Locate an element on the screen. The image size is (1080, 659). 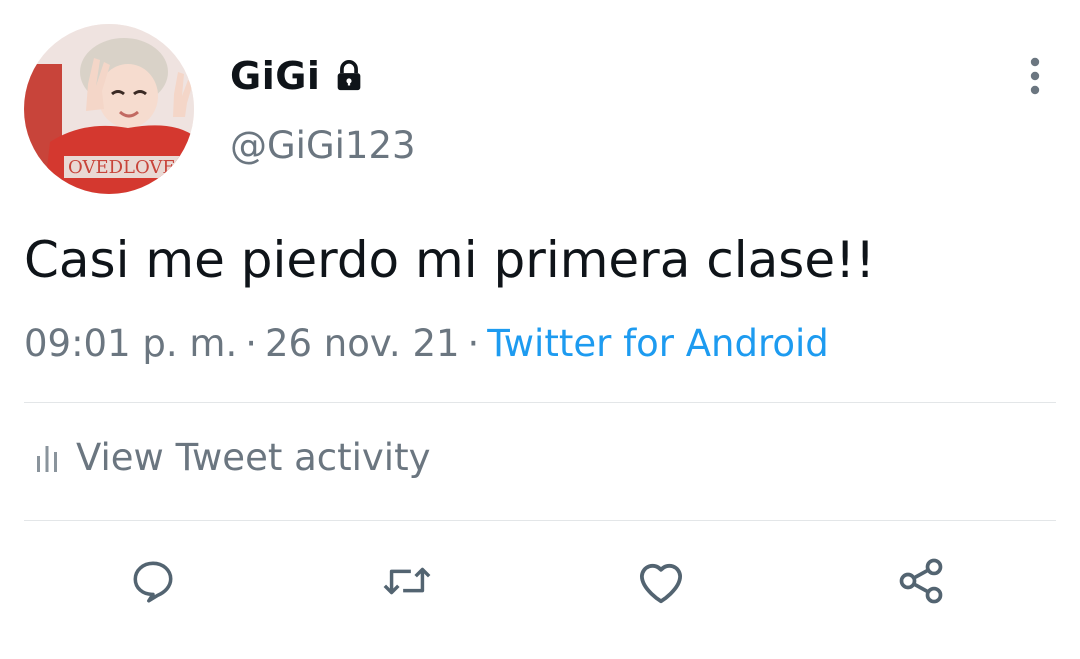
avatar: OVEDLOVE is located at coordinates (109, 109).